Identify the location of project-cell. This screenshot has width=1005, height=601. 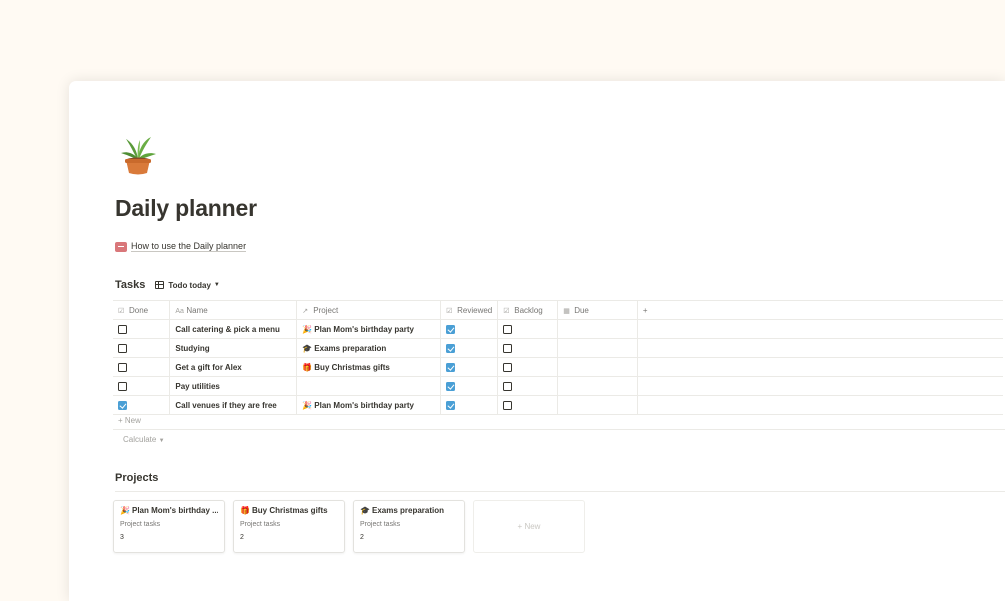
(369, 386).